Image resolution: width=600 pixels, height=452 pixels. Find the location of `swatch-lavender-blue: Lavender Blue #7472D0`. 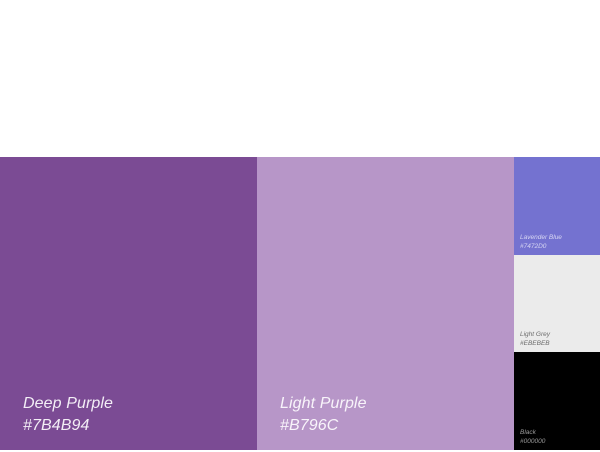

swatch-lavender-blue: Lavender Blue #7472D0 is located at coordinates (557, 206).